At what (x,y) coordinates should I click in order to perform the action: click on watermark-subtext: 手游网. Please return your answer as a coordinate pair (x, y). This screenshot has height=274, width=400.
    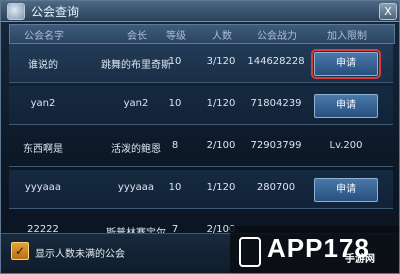
    Looking at the image, I should click on (360, 259).